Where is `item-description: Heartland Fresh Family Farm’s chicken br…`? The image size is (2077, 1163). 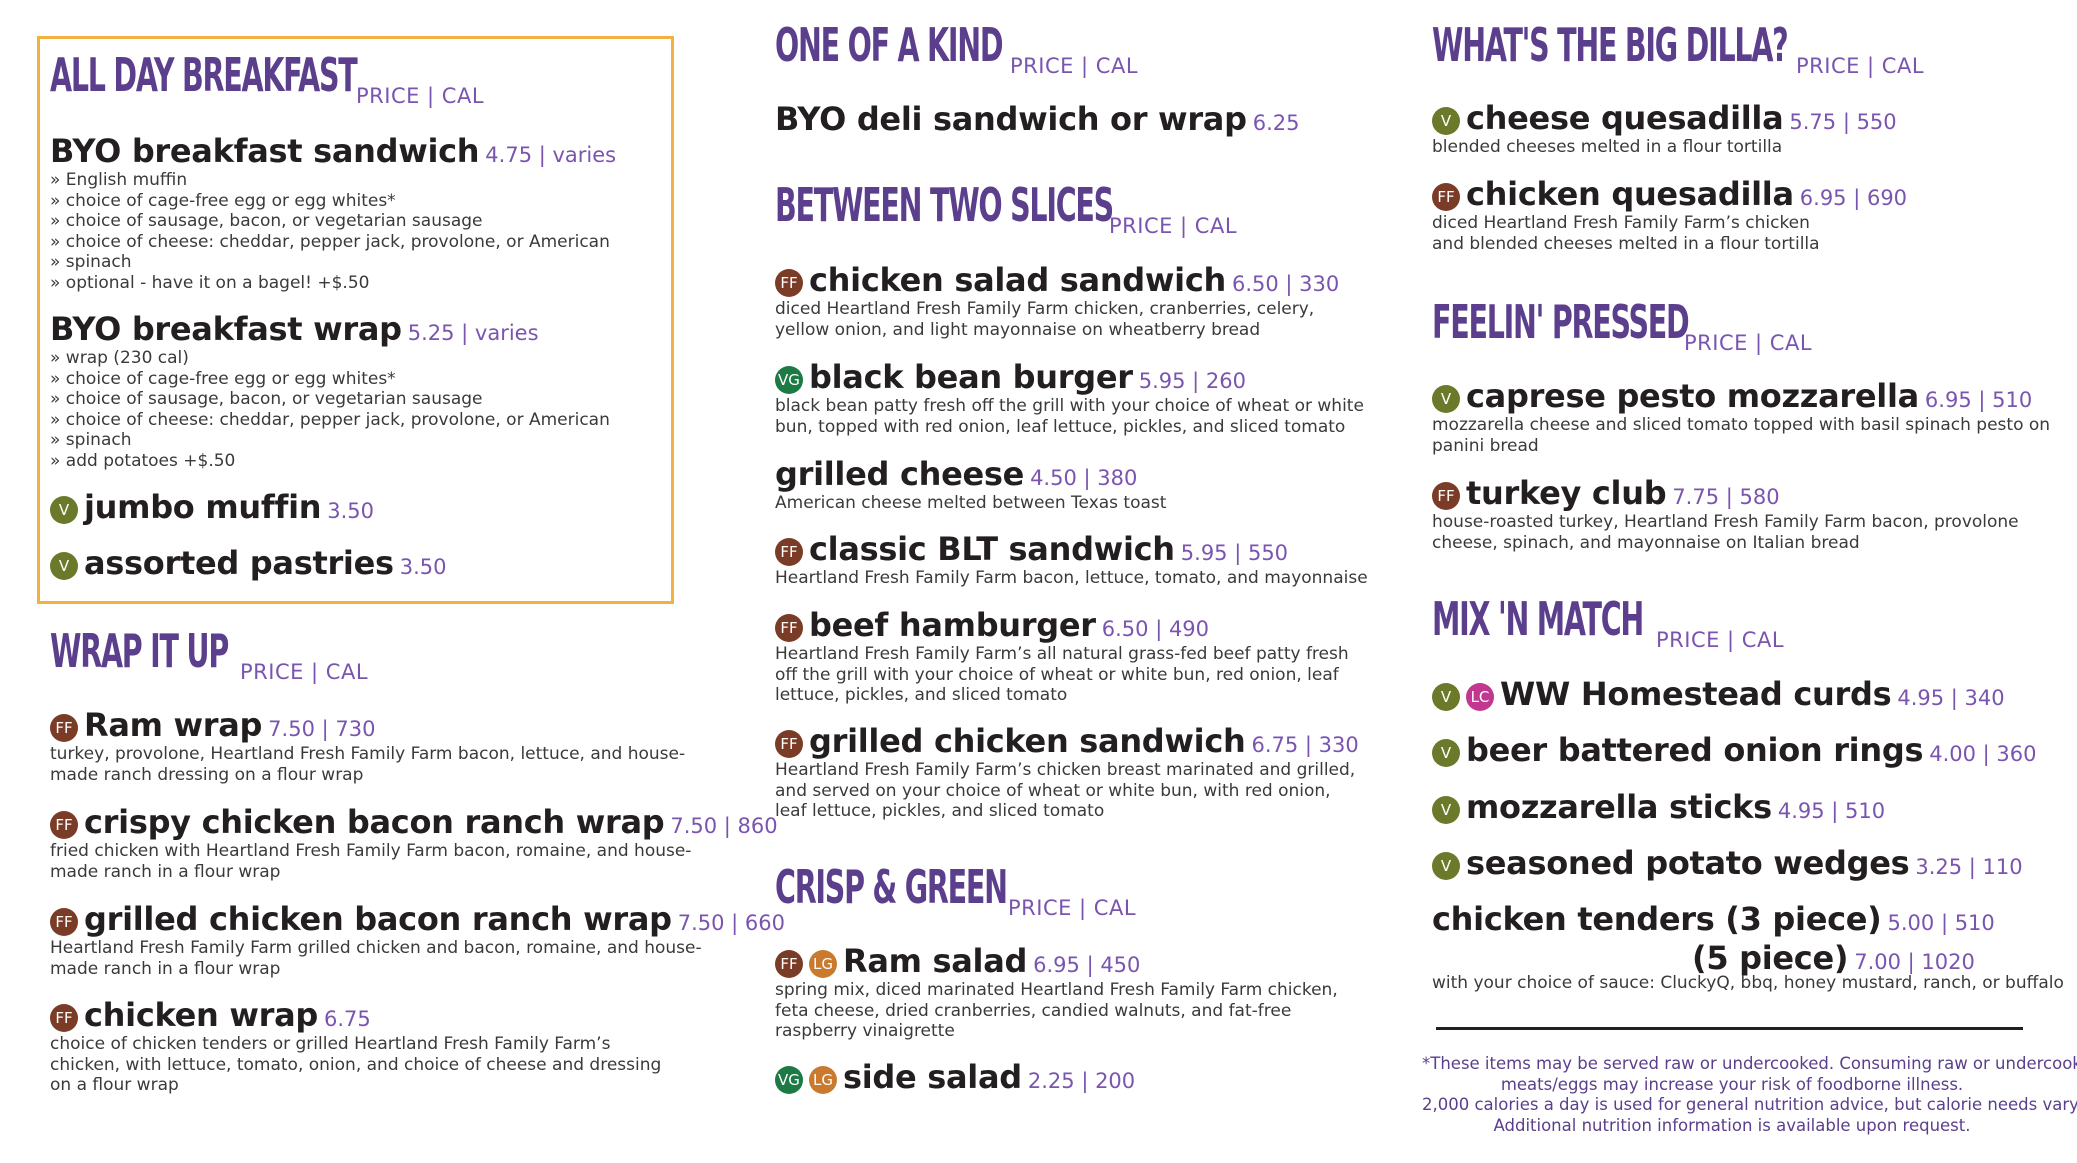 item-description: Heartland Fresh Family Farm’s chicken br… is located at coordinates (1065, 790).